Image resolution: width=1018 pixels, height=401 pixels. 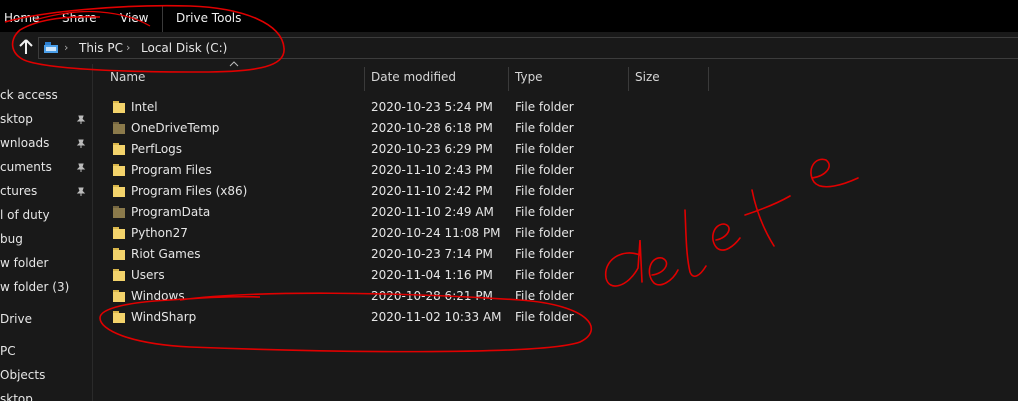 I want to click on file-name: Python27, so click(x=159, y=233).